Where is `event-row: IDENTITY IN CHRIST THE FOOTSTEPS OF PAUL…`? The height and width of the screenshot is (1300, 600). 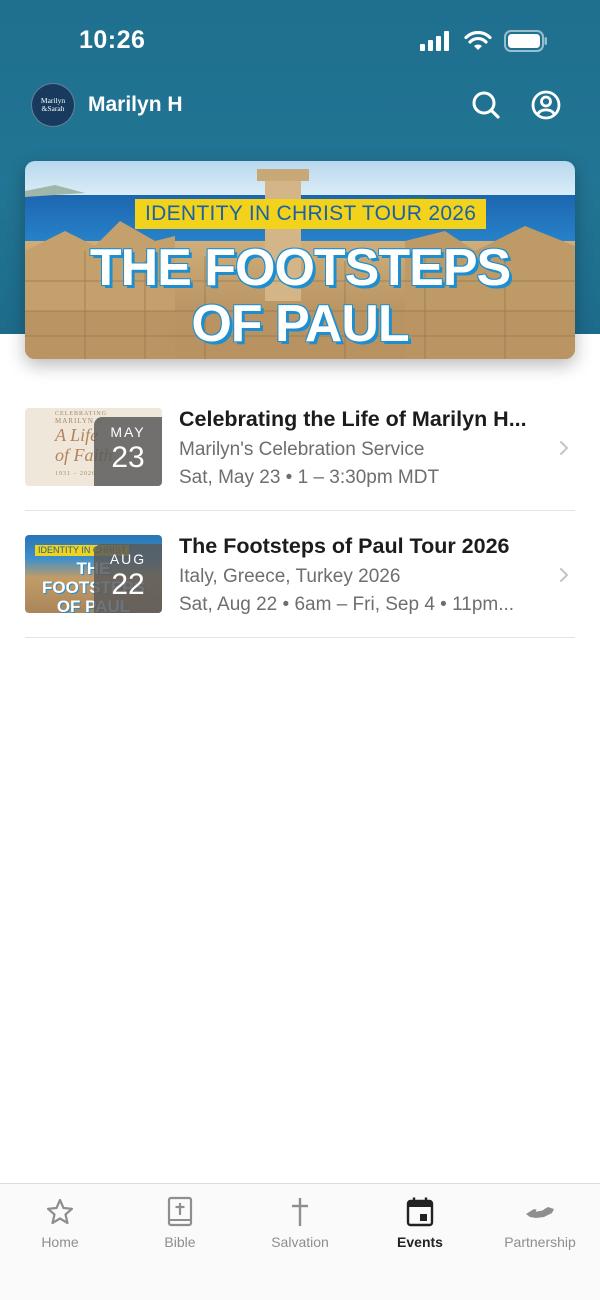 event-row: IDENTITY IN CHRIST THE FOOTSTEPS OF PAUL… is located at coordinates (300, 574).